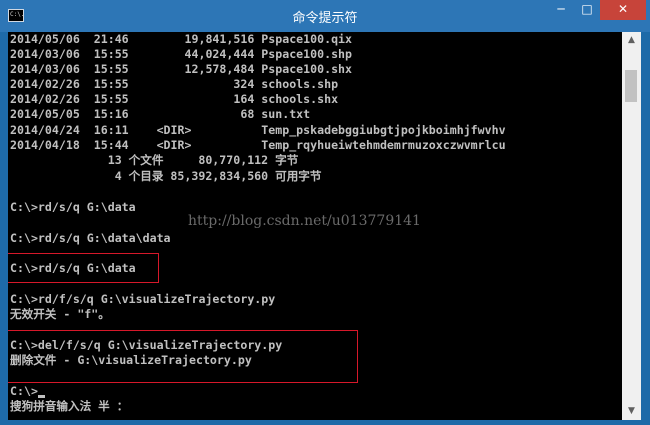 This screenshot has width=650, height=425. I want to click on scroll-down-arrow-icon: ▼, so click(631, 411).